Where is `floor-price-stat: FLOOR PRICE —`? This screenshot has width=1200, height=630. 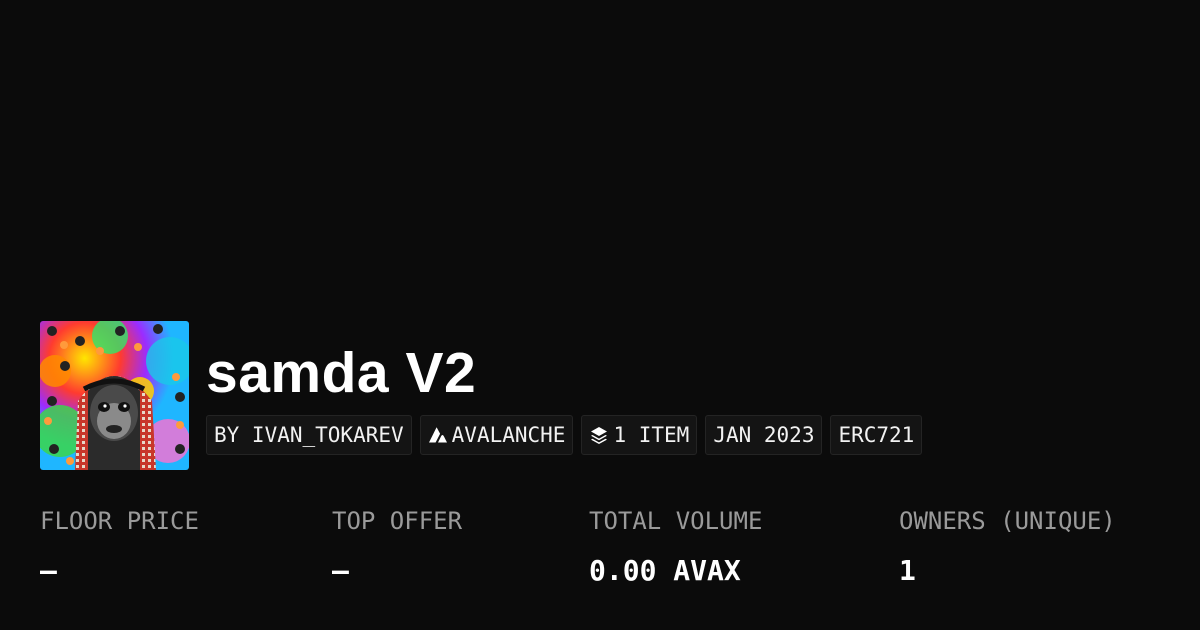
floor-price-stat: FLOOR PRICE — is located at coordinates (119, 546).